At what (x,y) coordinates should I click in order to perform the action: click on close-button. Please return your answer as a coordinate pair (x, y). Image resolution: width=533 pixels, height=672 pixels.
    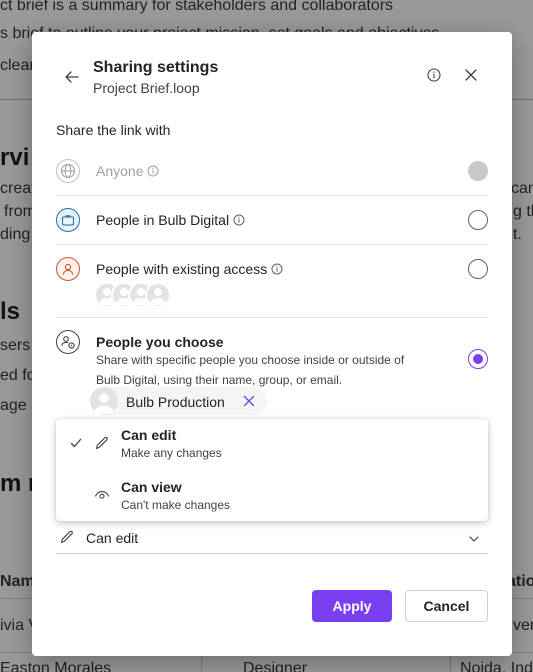
    Looking at the image, I should click on (471, 75).